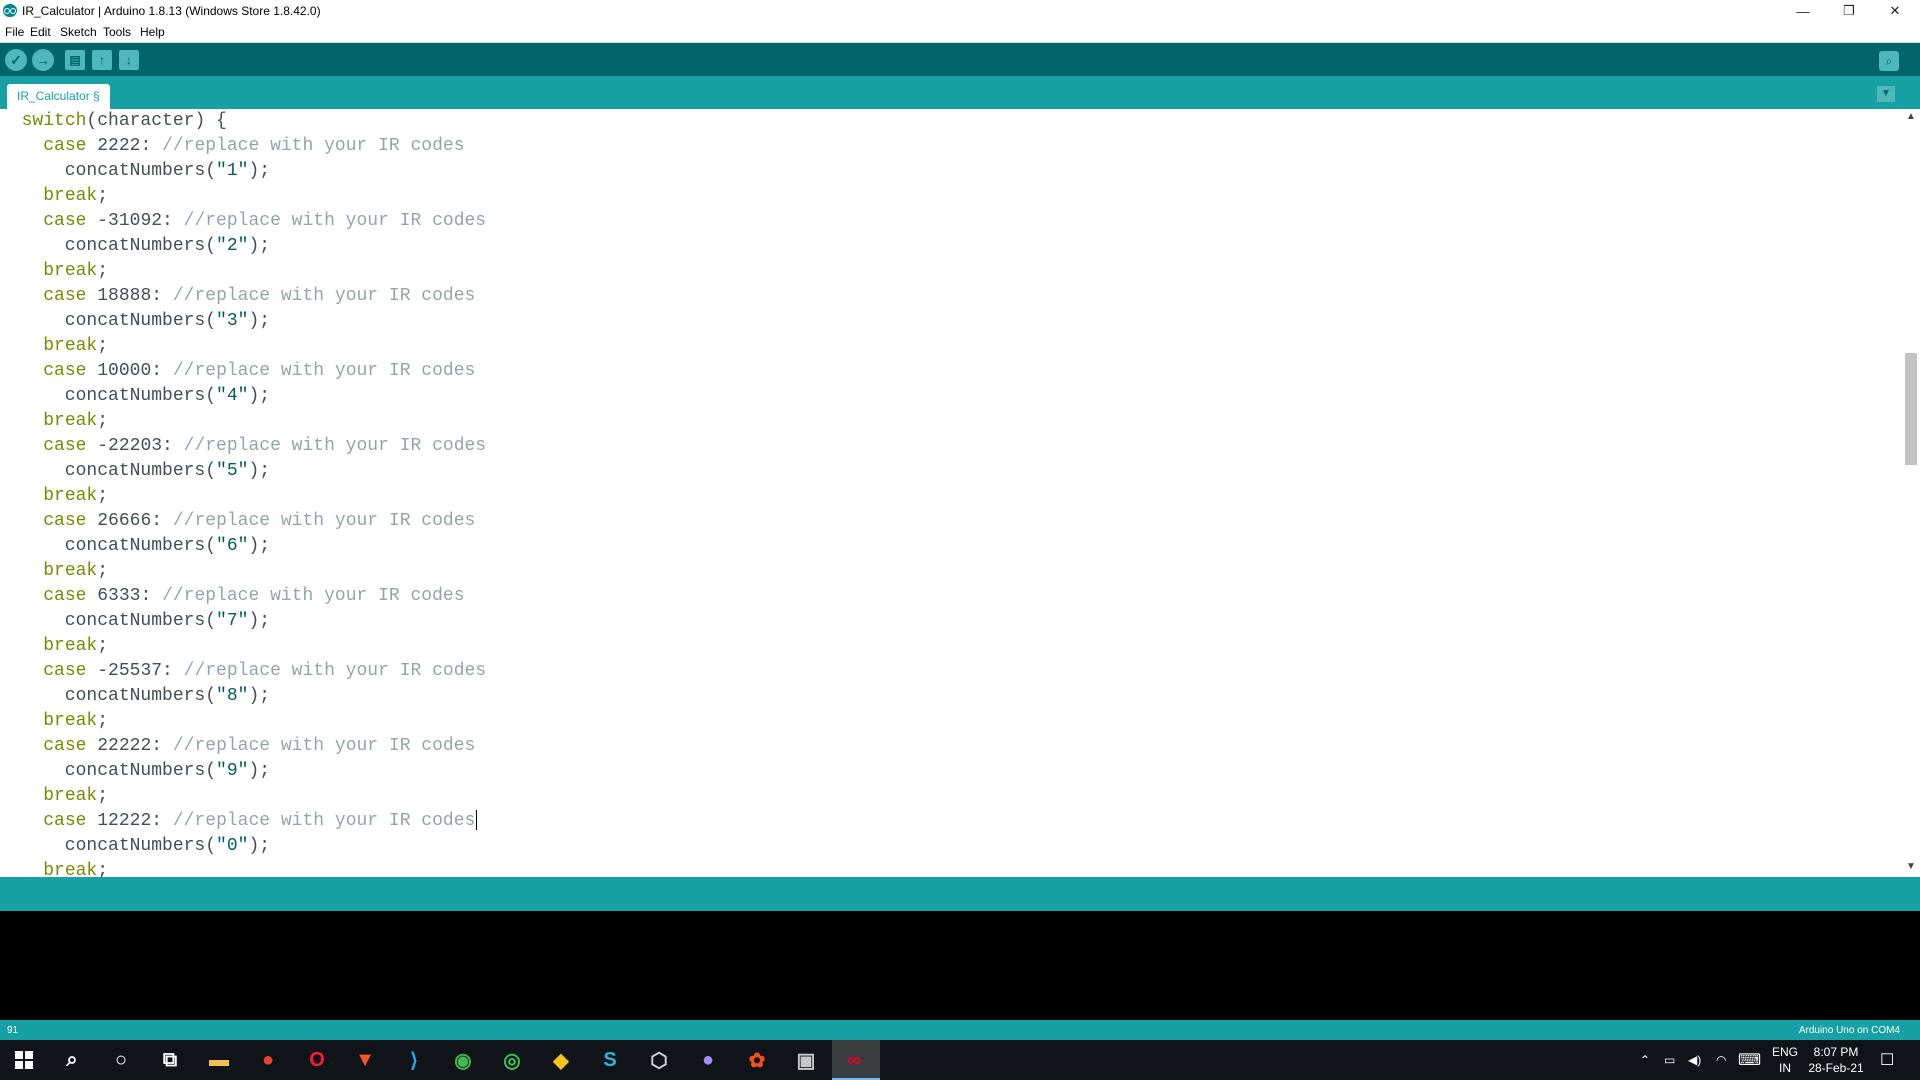  What do you see at coordinates (365, 1060) in the screenshot?
I see `brave-icon: ▼` at bounding box center [365, 1060].